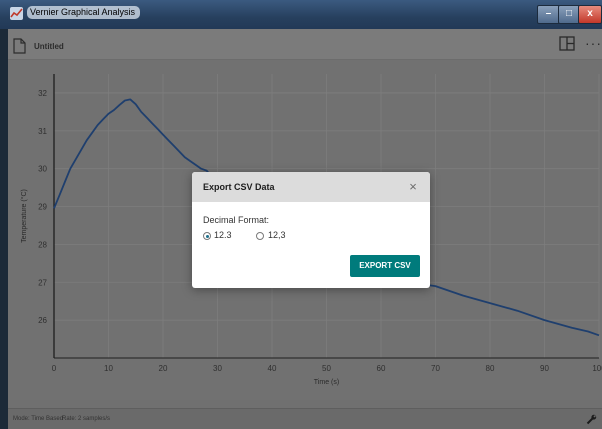 This screenshot has height=429, width=602. Describe the element at coordinates (326, 382) in the screenshot. I see `x-axis-label: Time (s)` at that location.